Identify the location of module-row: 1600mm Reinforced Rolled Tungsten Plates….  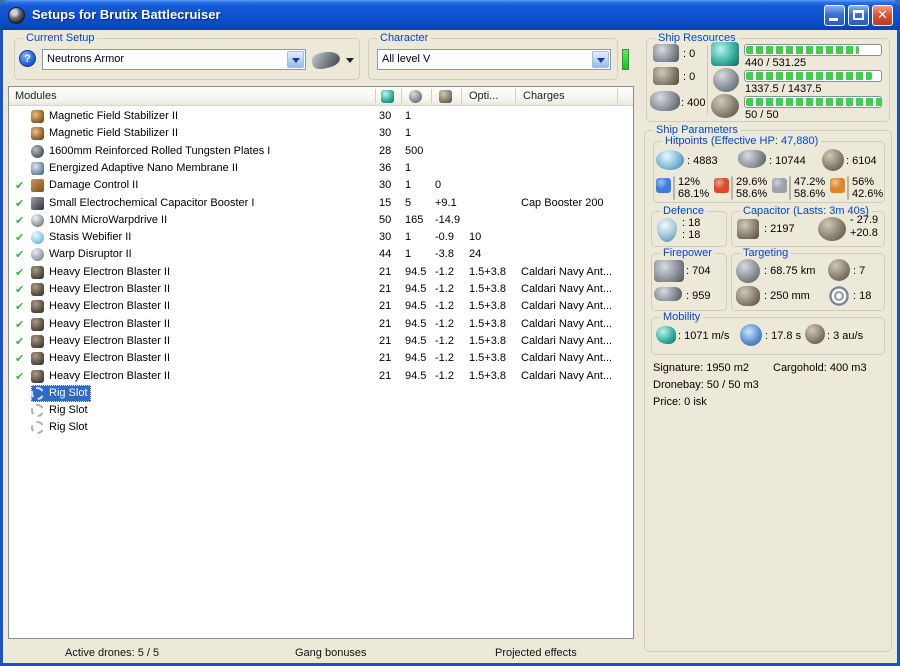
(320, 151).